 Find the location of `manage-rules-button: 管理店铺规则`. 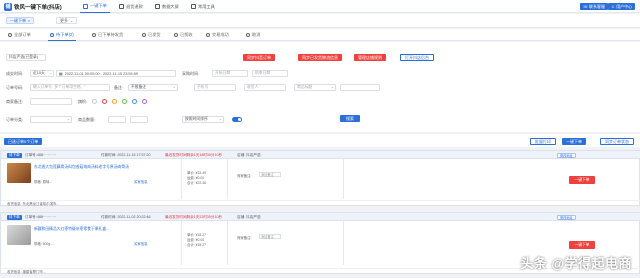

manage-rules-button: 管理店铺规则 is located at coordinates (370, 57).